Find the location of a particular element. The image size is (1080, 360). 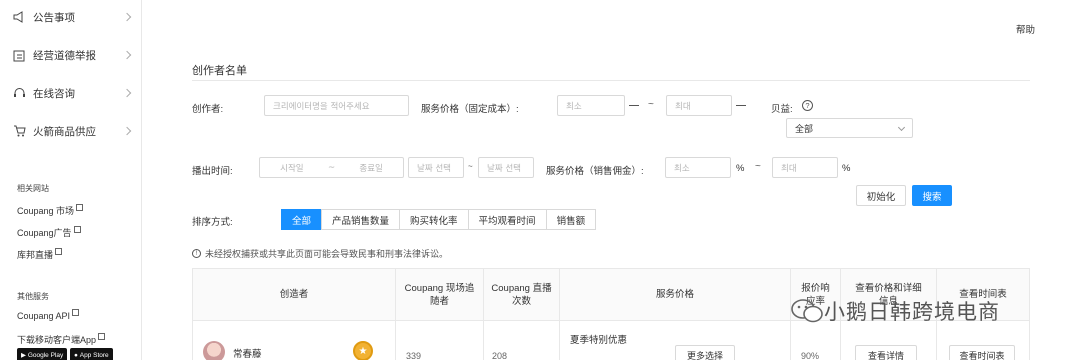

google-play-badge: ▶ Google Play is located at coordinates (42, 354).